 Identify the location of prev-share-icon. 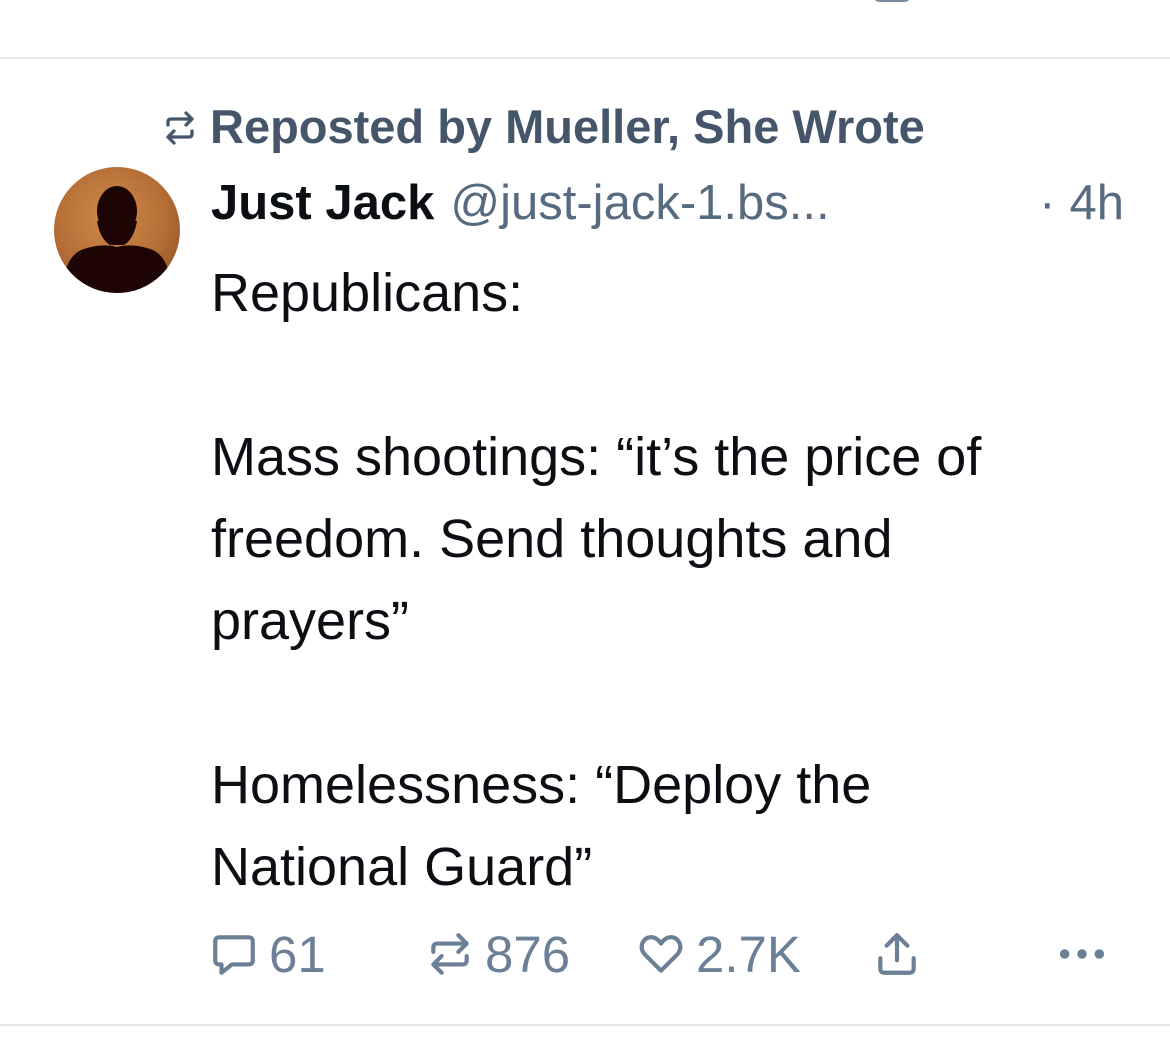
(894, 5).